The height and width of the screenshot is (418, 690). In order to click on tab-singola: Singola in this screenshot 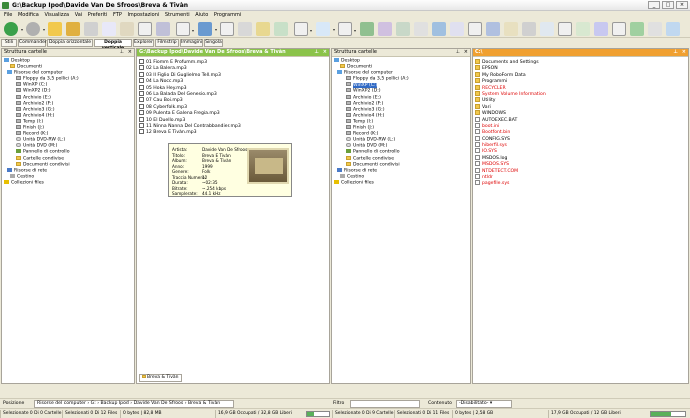, I will do `click(213, 43)`.